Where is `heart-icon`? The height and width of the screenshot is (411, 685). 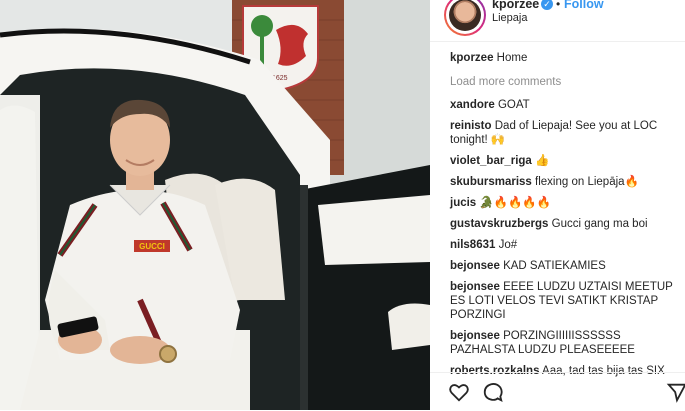
heart-icon is located at coordinates (459, 392).